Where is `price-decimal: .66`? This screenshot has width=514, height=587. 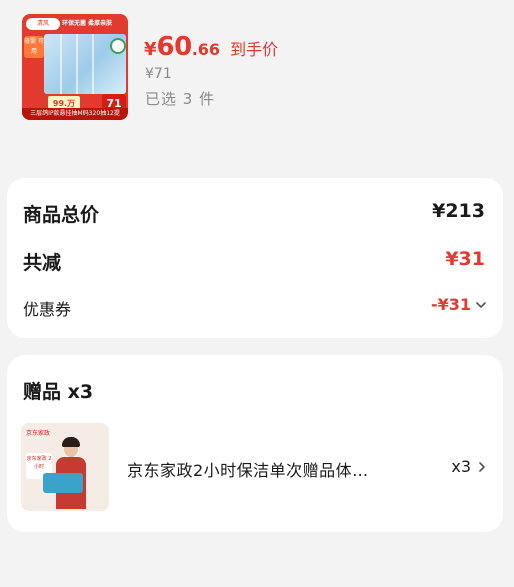 price-decimal: .66 is located at coordinates (206, 49).